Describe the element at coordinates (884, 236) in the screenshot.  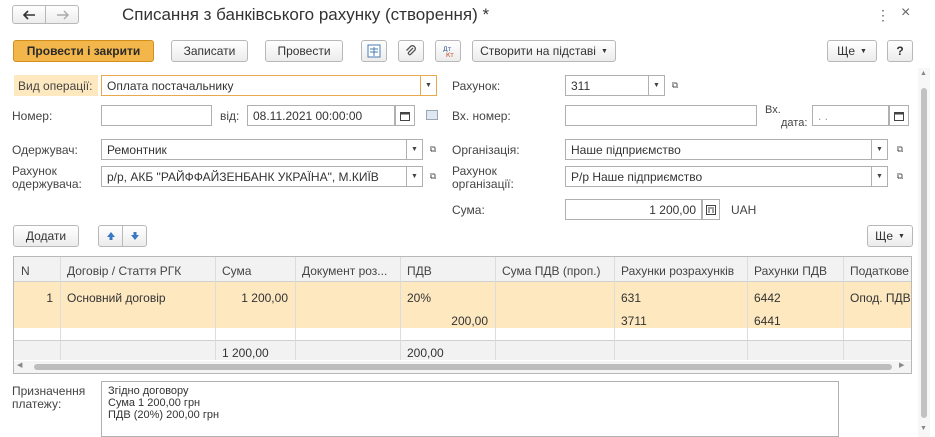
I see `table-more-label: Ще` at that location.